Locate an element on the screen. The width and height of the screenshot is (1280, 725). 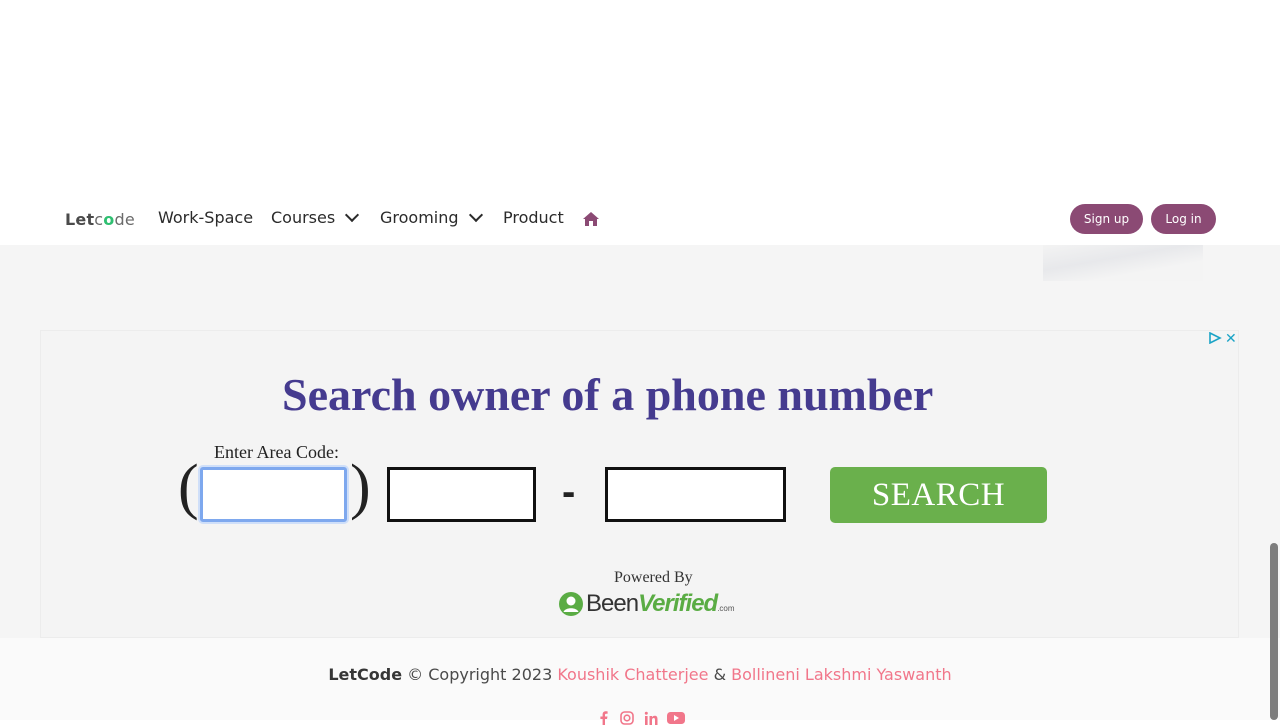
ad-close-icon: ✕ is located at coordinates (1231, 339).